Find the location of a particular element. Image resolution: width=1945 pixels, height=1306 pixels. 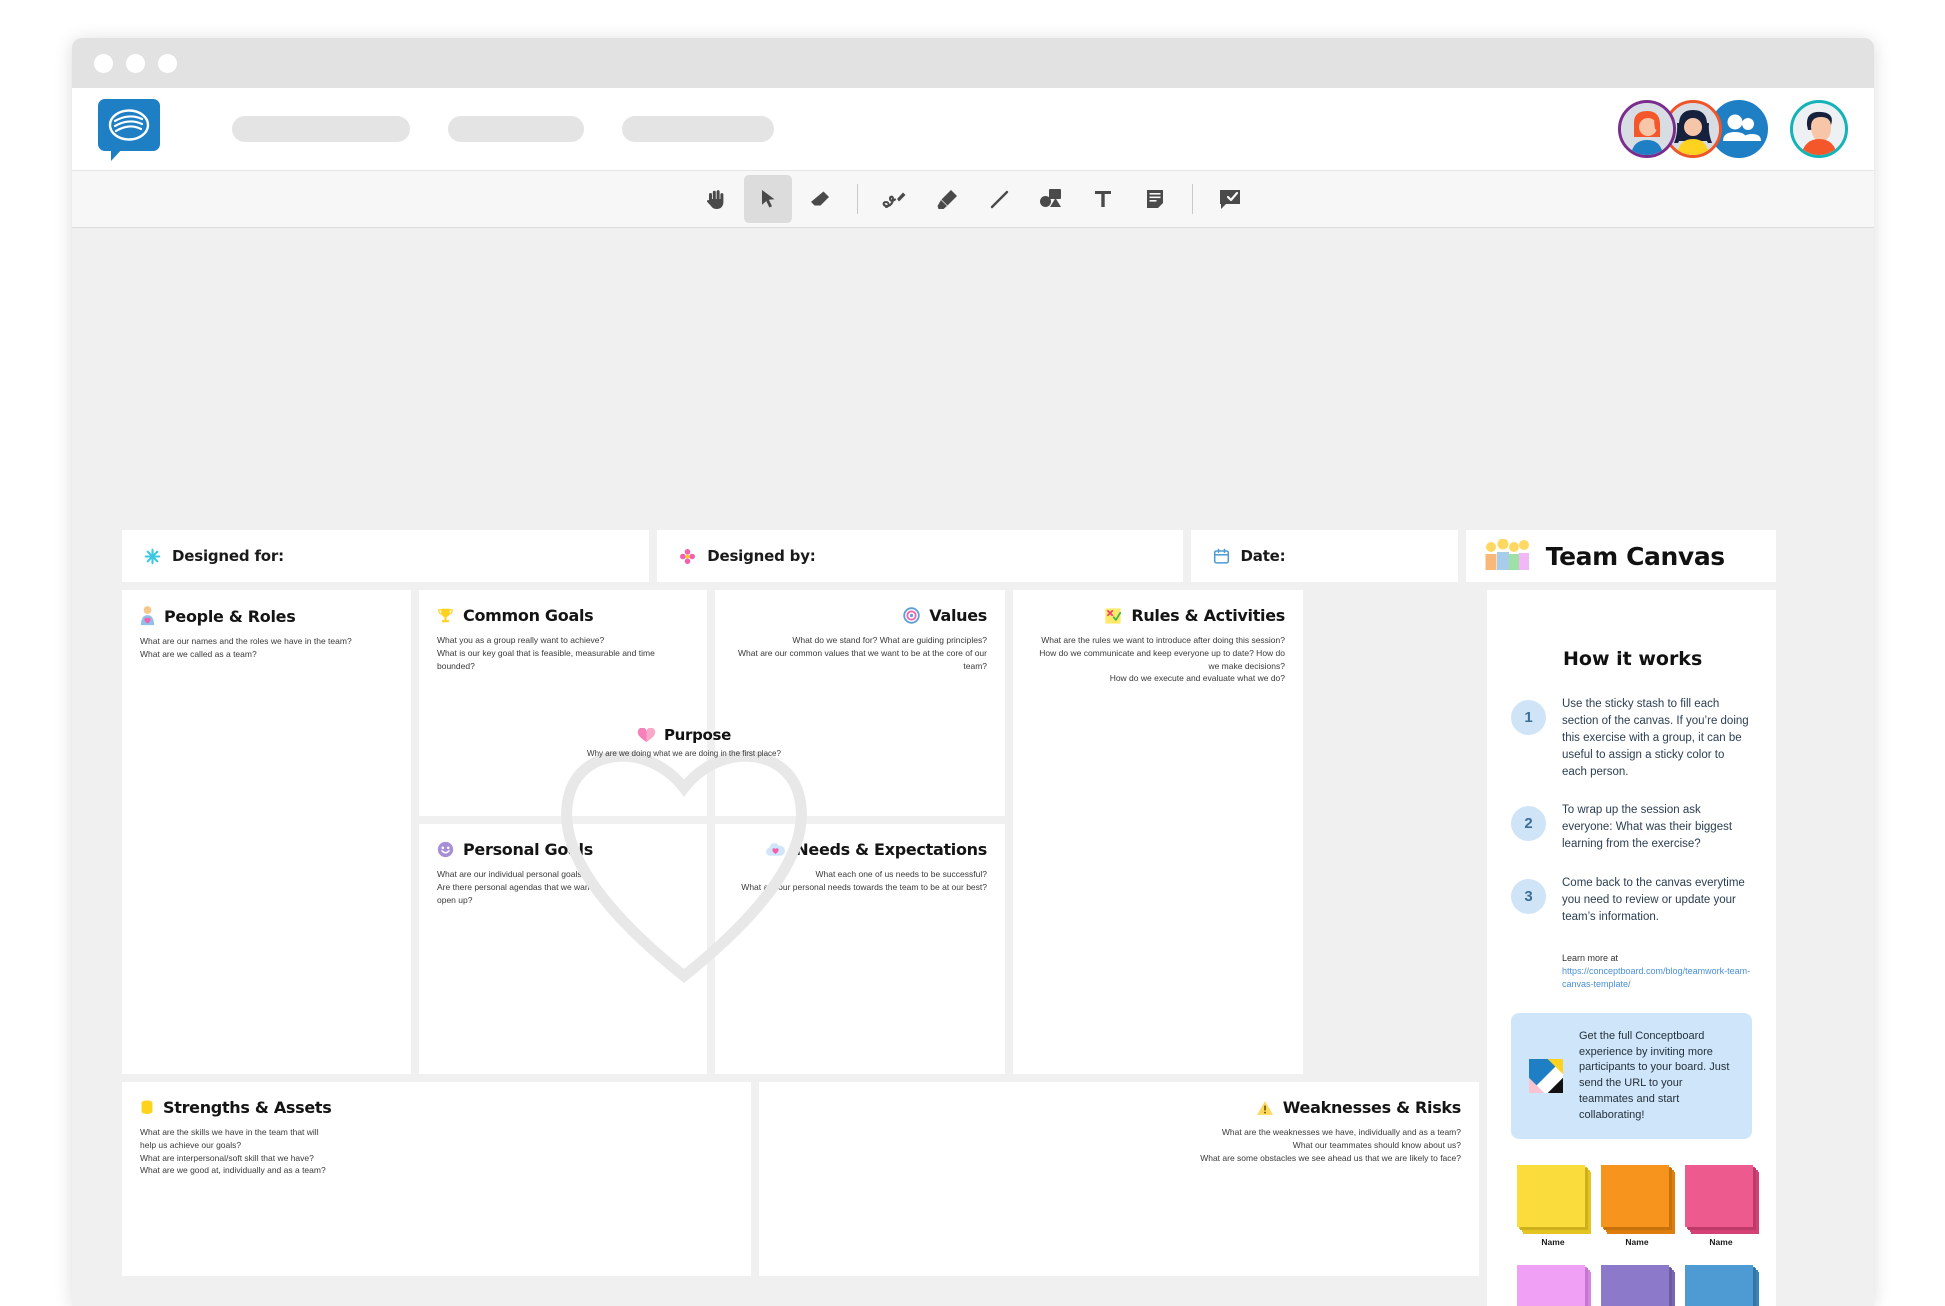

sticky-note-yellow is located at coordinates (1551, 1196).